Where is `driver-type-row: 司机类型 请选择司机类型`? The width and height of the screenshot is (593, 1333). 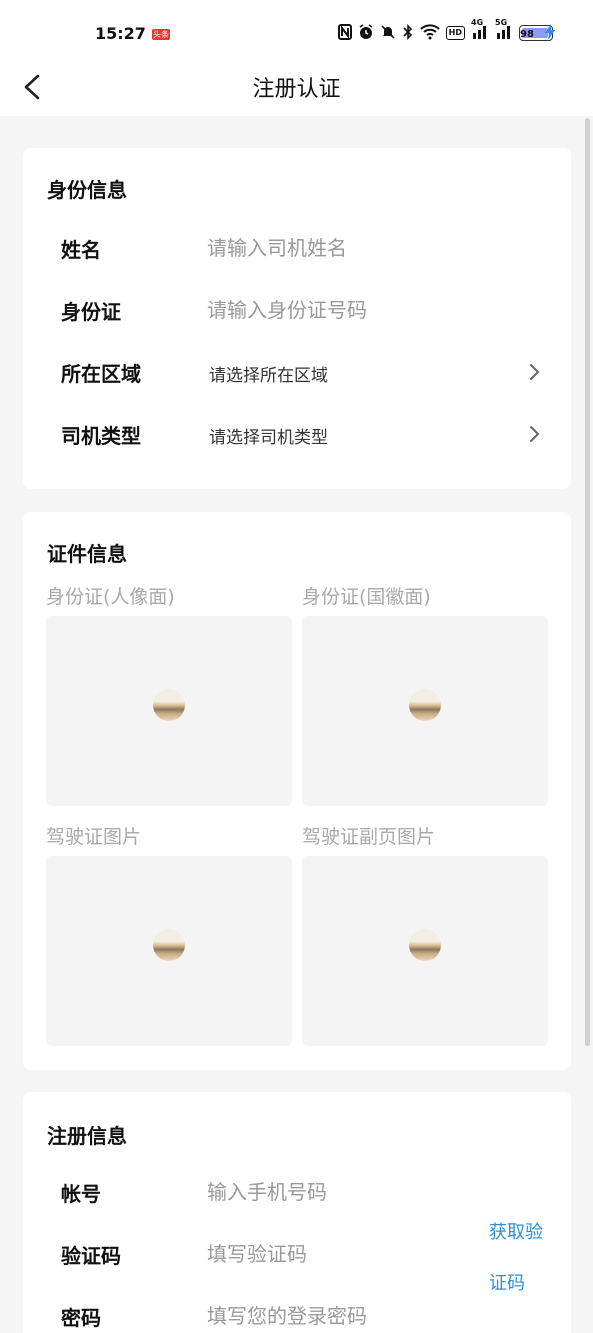 driver-type-row: 司机类型 请选择司机类型 is located at coordinates (297, 434).